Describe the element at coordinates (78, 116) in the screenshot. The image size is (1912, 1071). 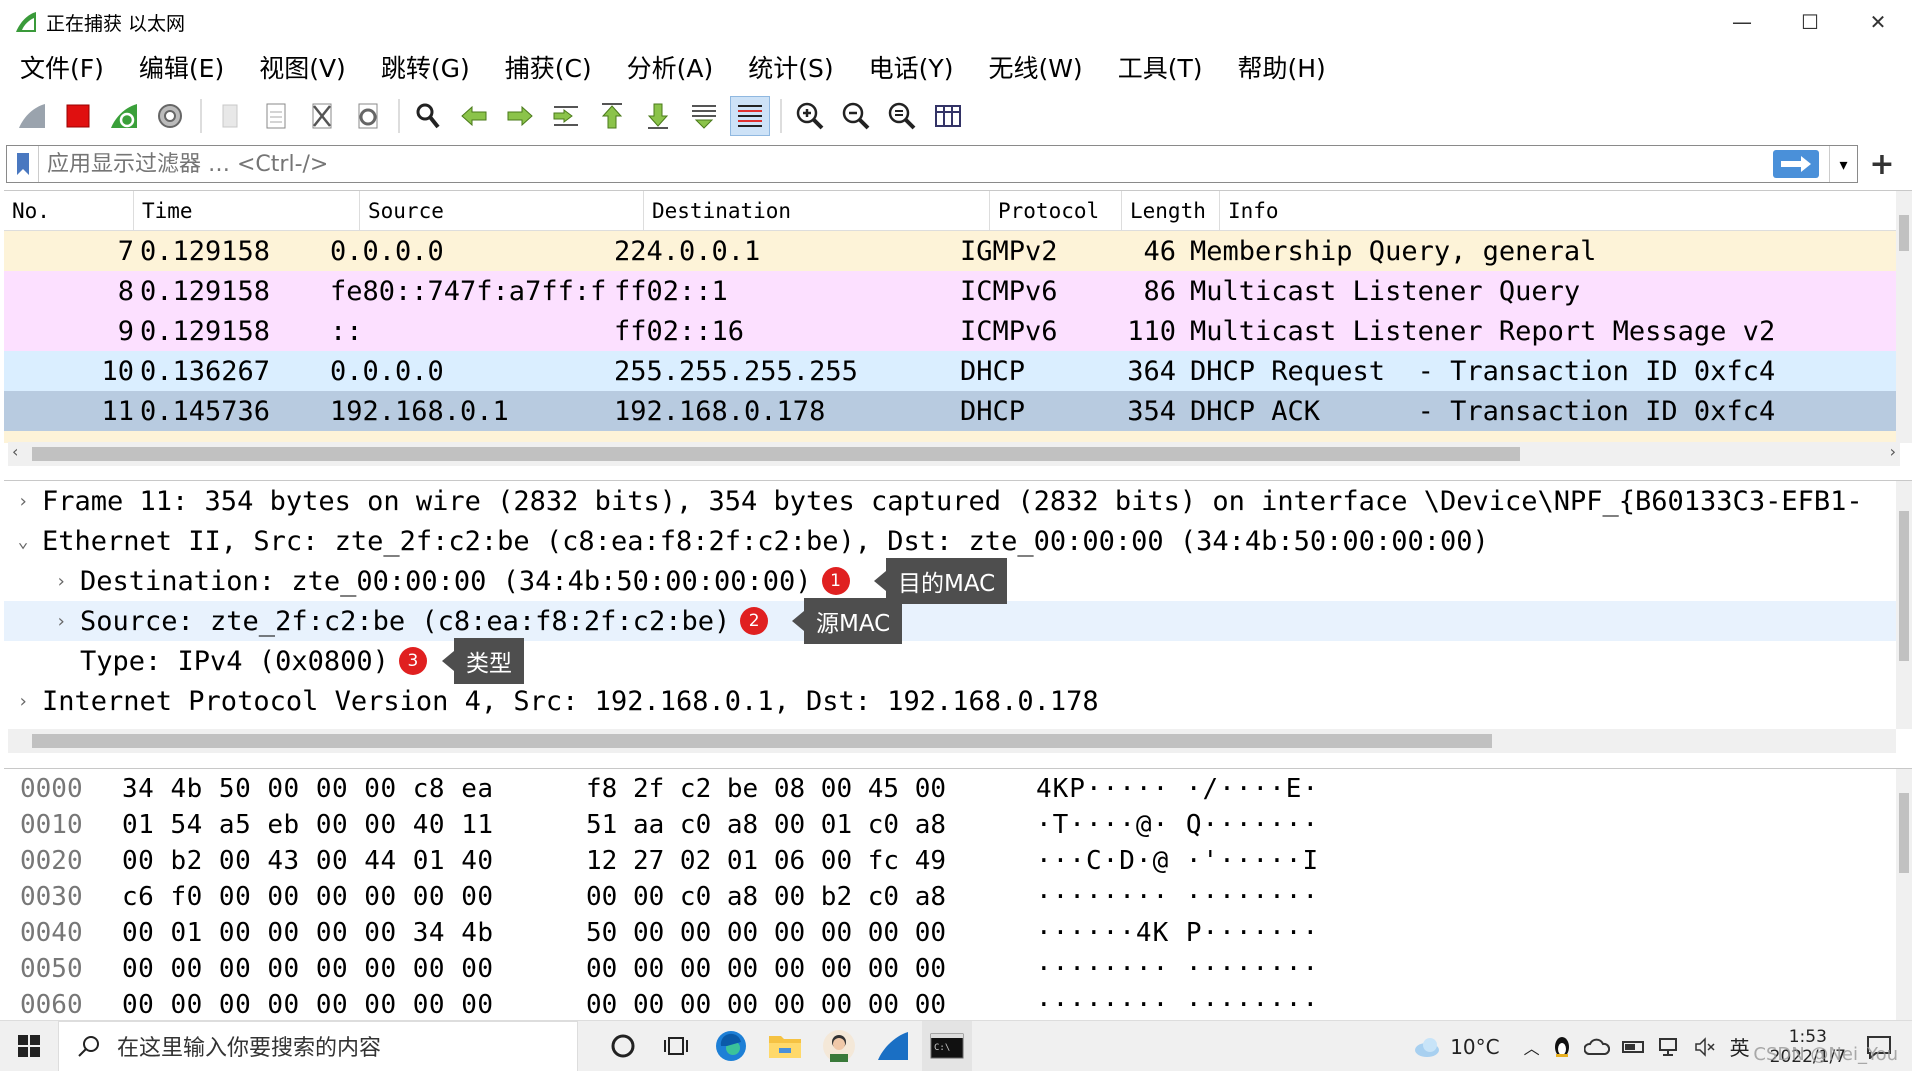
I see `stop-capture-button` at that location.